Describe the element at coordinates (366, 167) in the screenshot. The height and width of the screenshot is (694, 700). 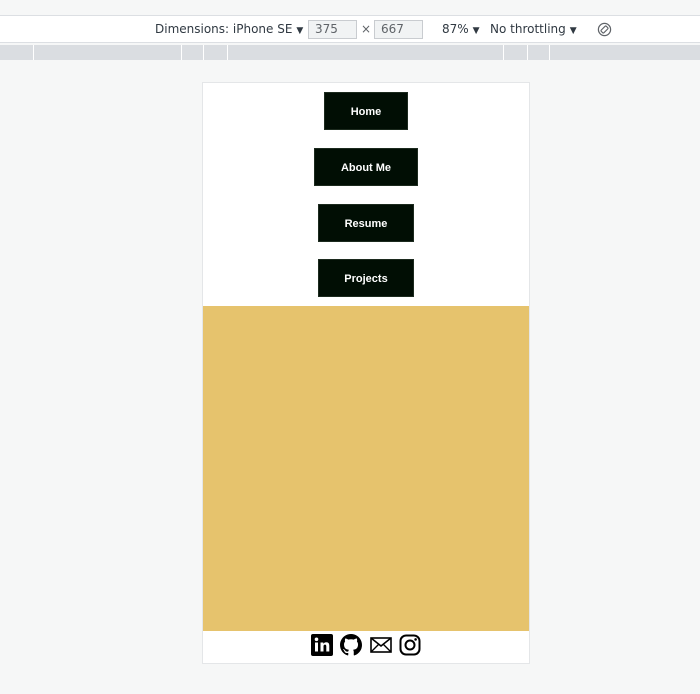
I see `about-me-button: About Me` at that location.